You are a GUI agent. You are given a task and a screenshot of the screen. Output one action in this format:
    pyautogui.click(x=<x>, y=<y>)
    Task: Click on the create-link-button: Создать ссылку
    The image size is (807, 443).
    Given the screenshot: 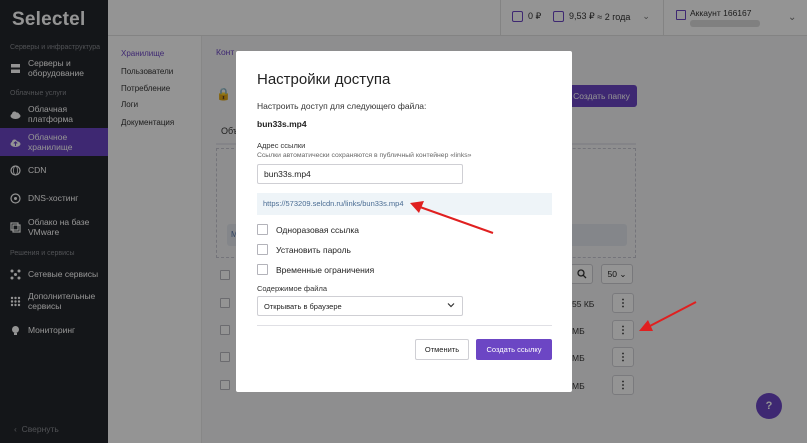 What is the action you would take?
    pyautogui.click(x=514, y=349)
    